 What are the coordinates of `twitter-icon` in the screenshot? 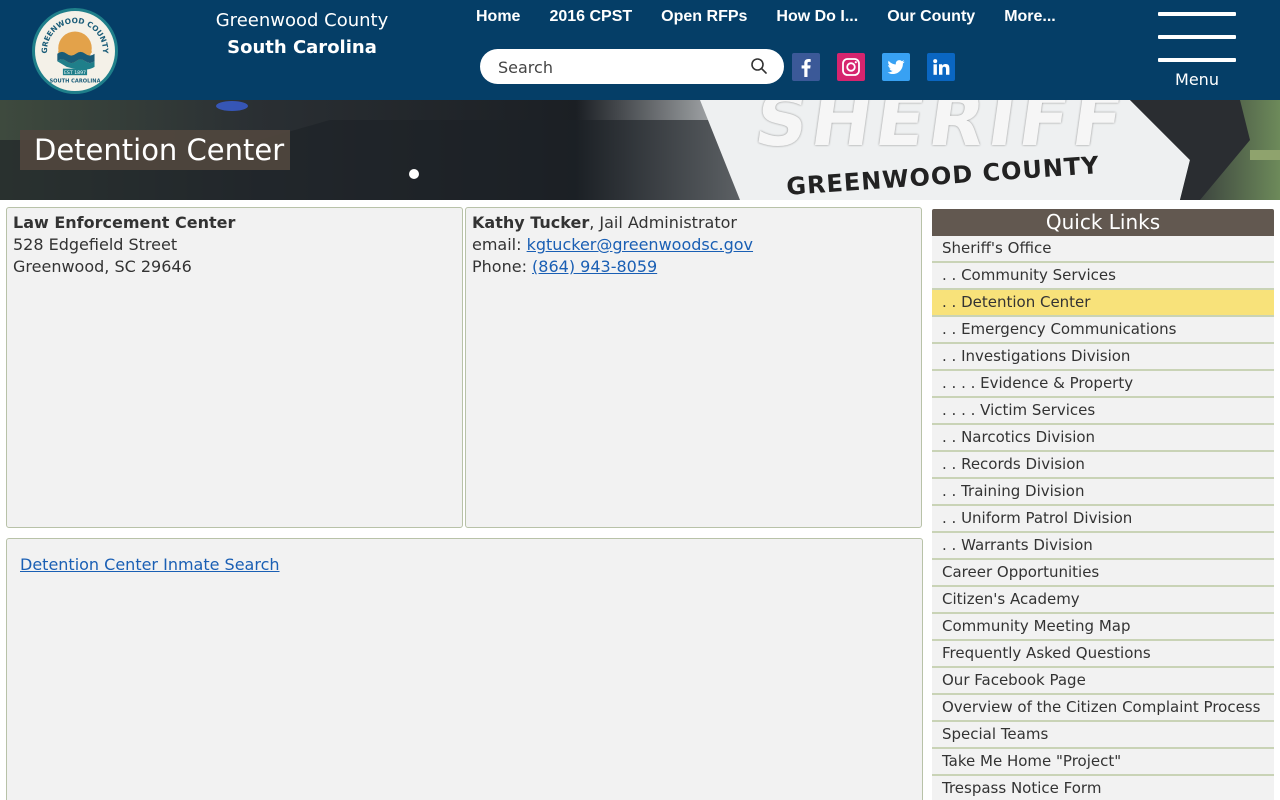 It's located at (896, 67).